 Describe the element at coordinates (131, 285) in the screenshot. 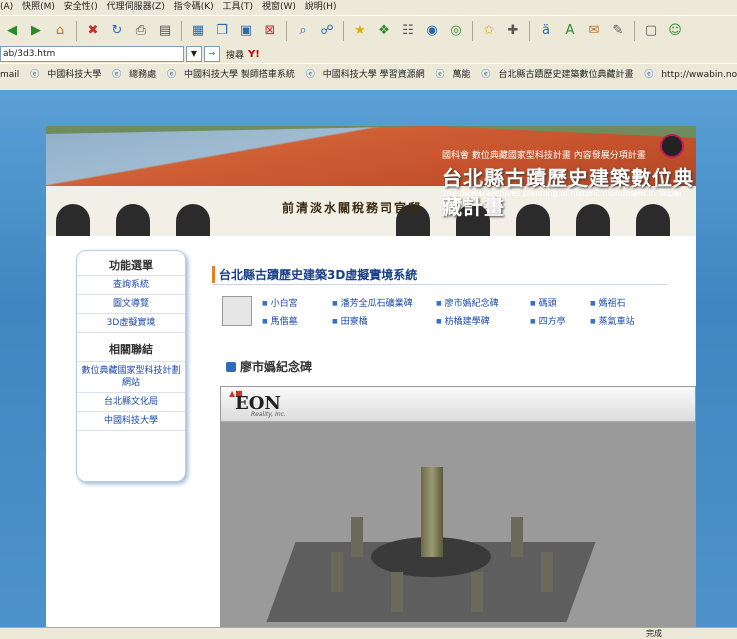

I see `sidebar-item-query: 查詢系統` at that location.